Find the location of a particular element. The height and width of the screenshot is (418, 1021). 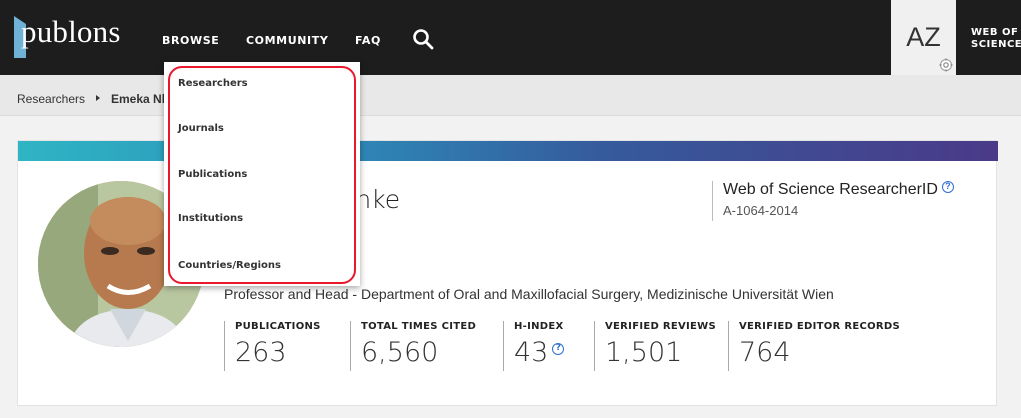

highlight-annotation is located at coordinates (262, 175).